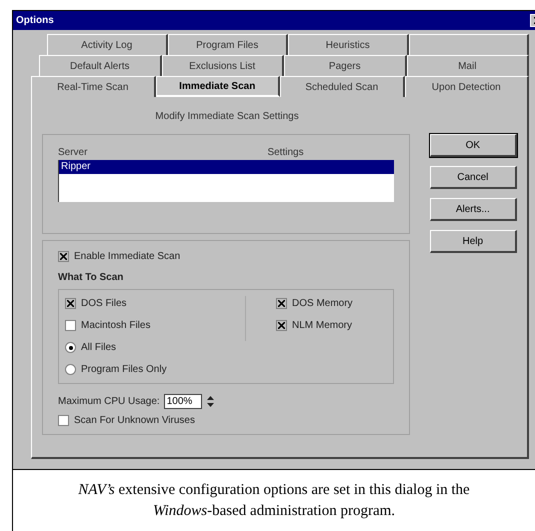  What do you see at coordinates (322, 326) in the screenshot?
I see `option-label: NLM Memory` at bounding box center [322, 326].